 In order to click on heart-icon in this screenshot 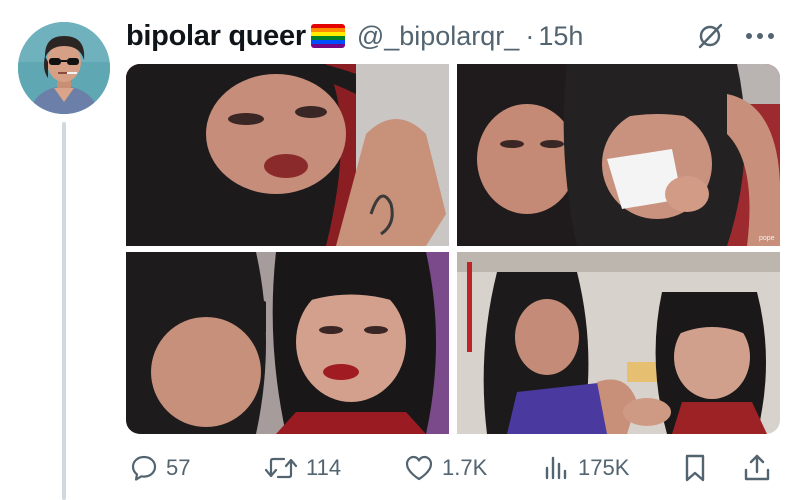, I will do `click(419, 468)`.